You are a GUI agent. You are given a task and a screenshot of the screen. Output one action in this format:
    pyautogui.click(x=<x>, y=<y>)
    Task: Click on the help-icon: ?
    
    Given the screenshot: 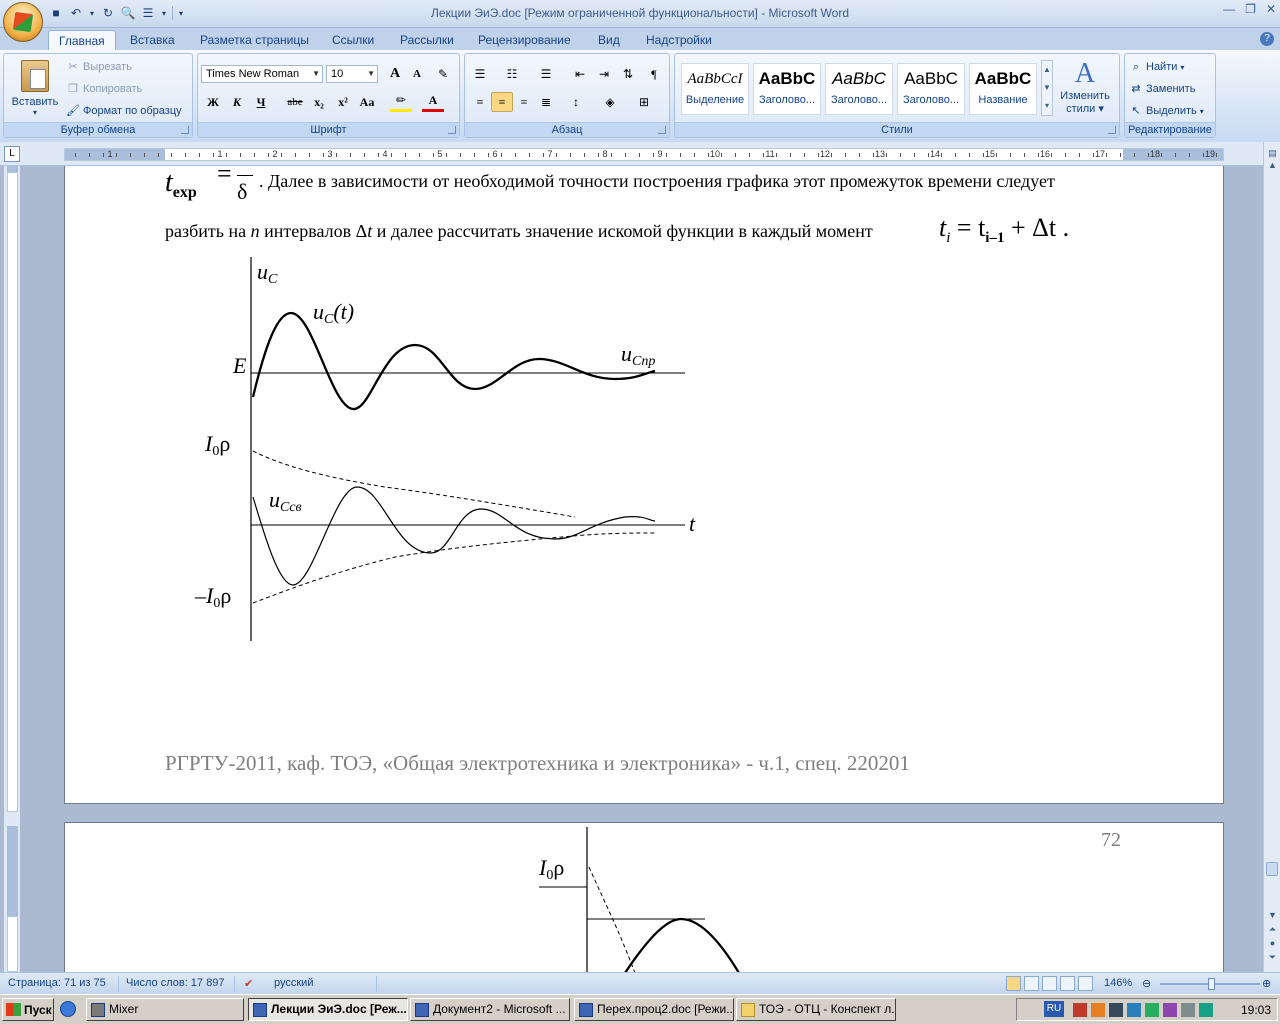 What is the action you would take?
    pyautogui.click(x=1267, y=39)
    